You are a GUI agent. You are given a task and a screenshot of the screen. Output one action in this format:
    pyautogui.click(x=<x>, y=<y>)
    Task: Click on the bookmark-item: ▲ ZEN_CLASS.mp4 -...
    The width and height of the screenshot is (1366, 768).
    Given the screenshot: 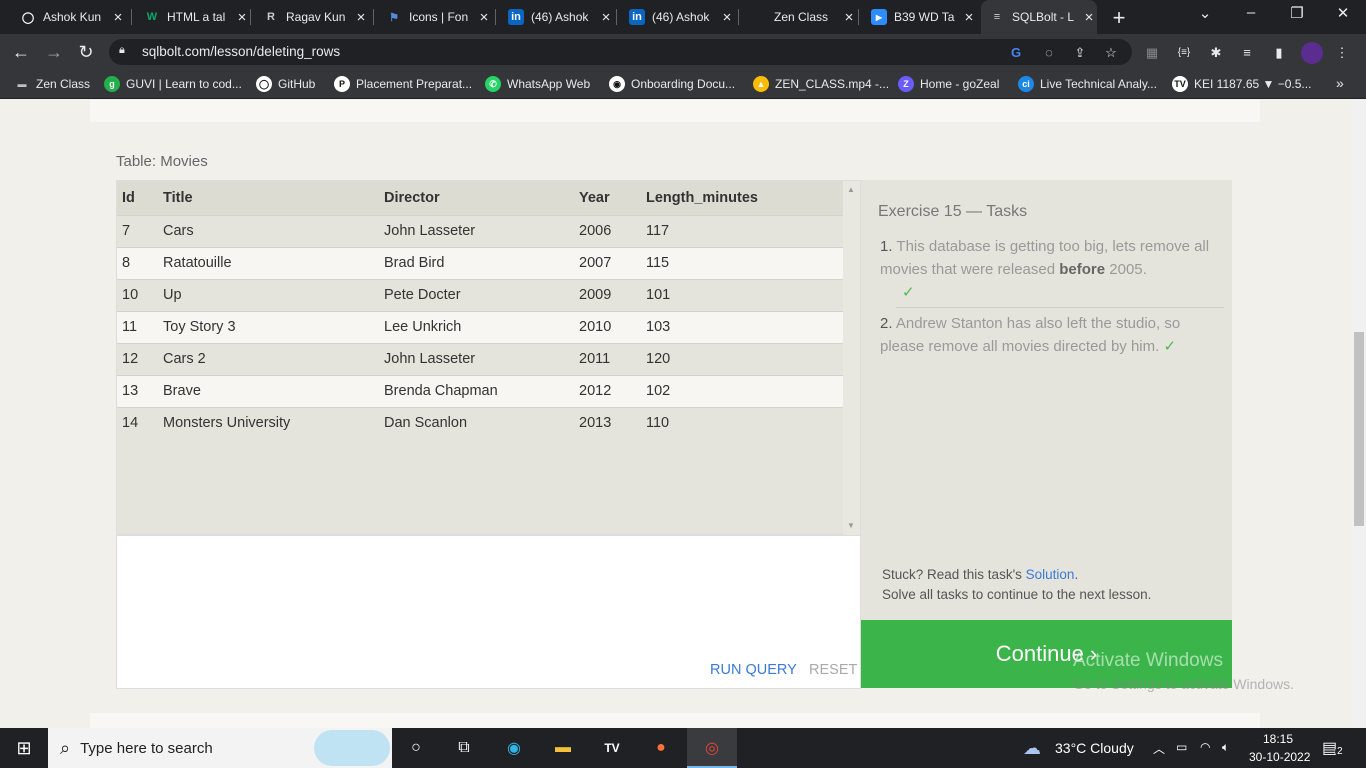 What is the action you would take?
    pyautogui.click(x=821, y=84)
    